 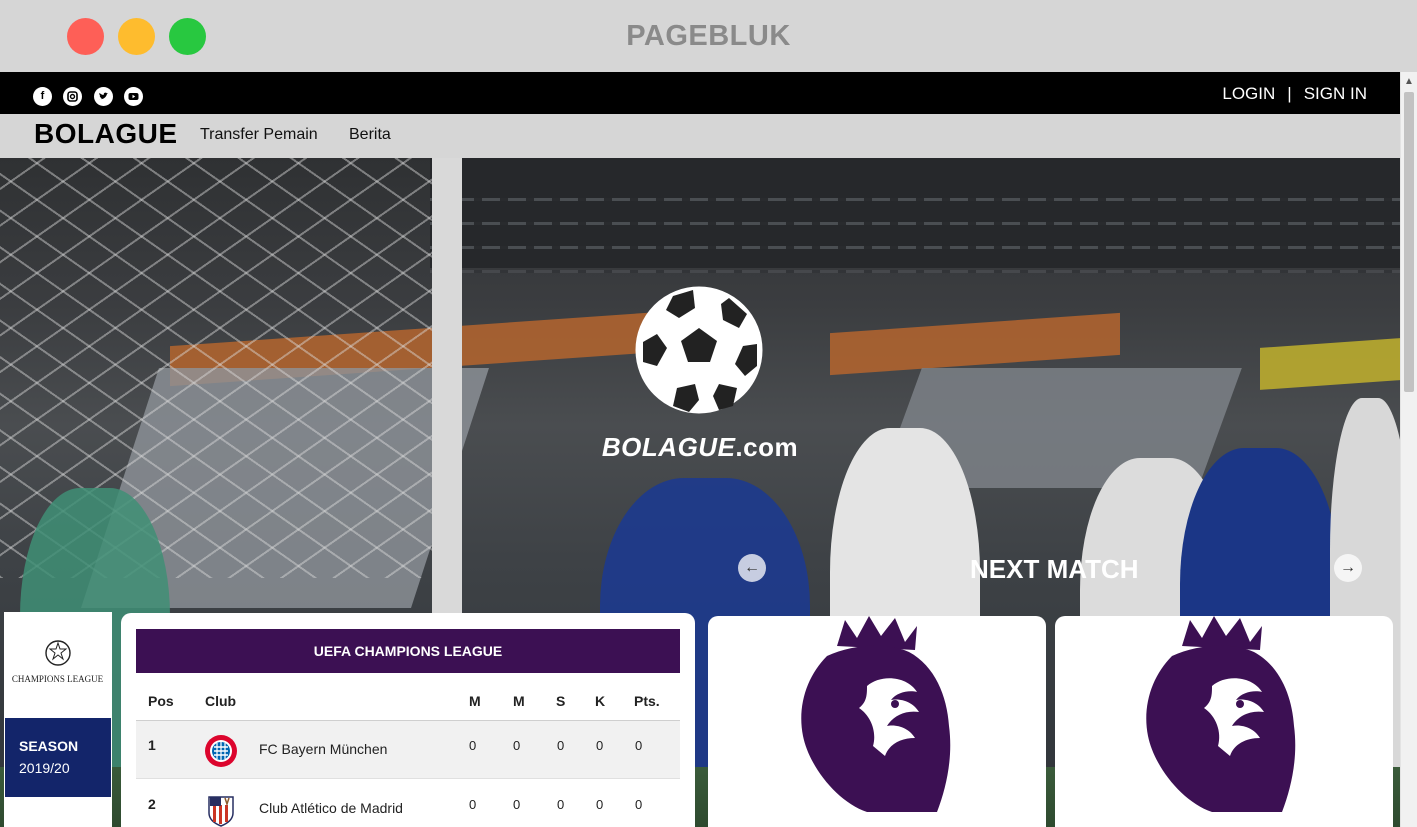 I want to click on column-header-k: K, so click(x=600, y=701).